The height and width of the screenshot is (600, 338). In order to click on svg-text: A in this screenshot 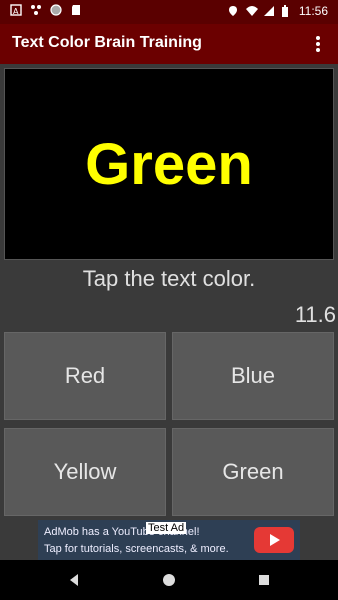, I will do `click(16, 11)`.